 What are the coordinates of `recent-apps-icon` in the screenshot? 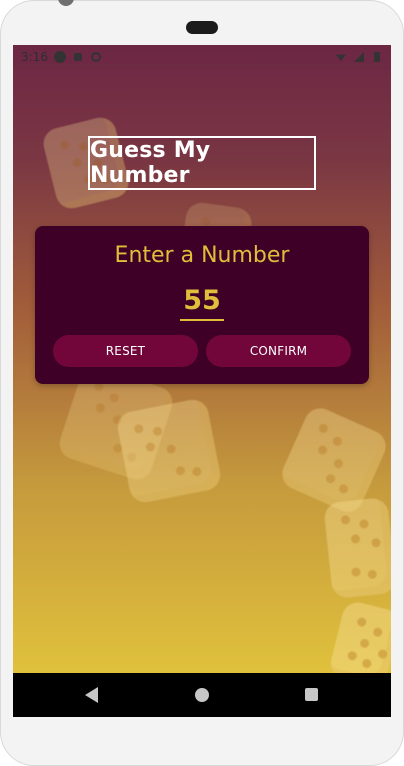 It's located at (311, 694).